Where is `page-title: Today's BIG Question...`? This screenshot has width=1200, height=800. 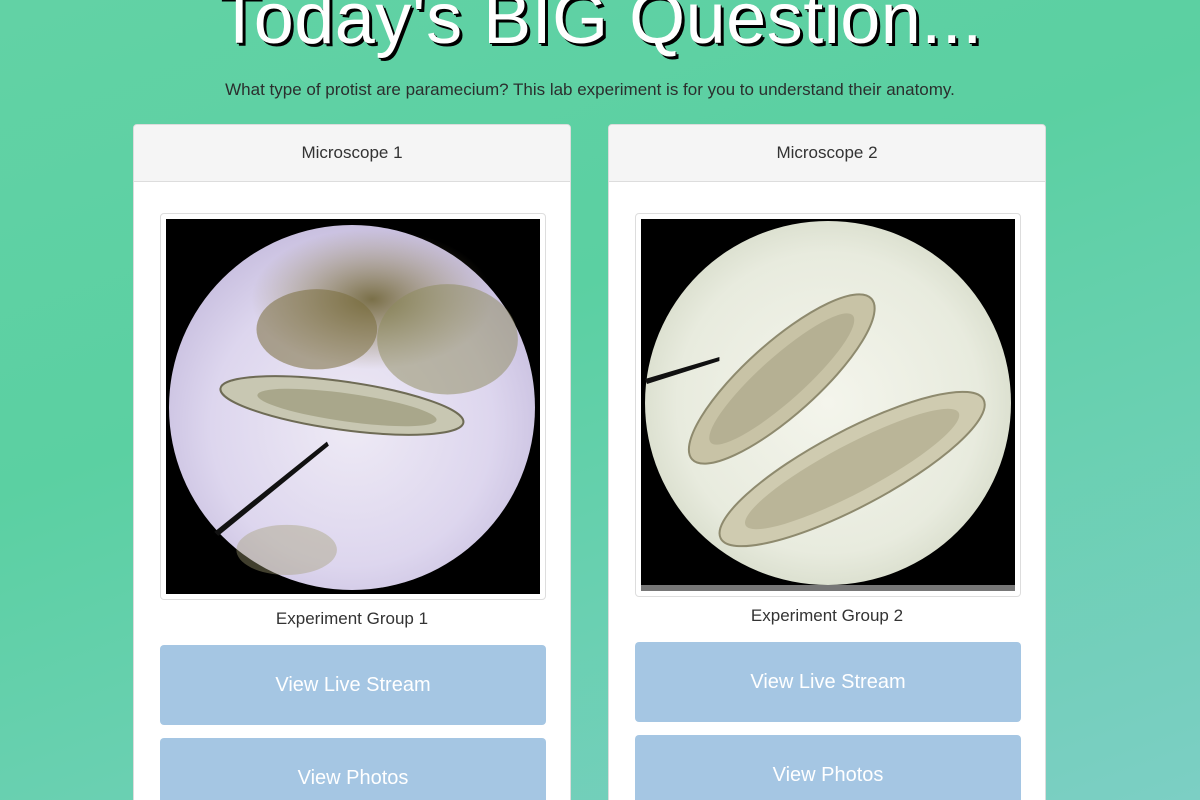
page-title: Today's BIG Question... is located at coordinates (600, 29).